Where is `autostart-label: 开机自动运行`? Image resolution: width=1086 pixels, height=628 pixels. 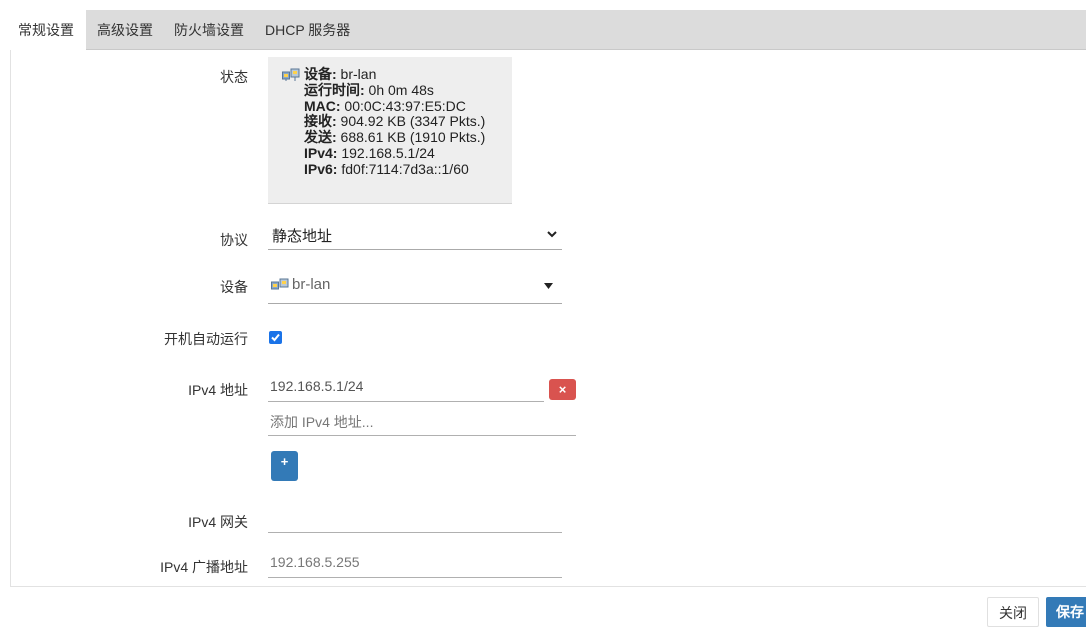
autostart-label: 开机自动运行 is located at coordinates (206, 339).